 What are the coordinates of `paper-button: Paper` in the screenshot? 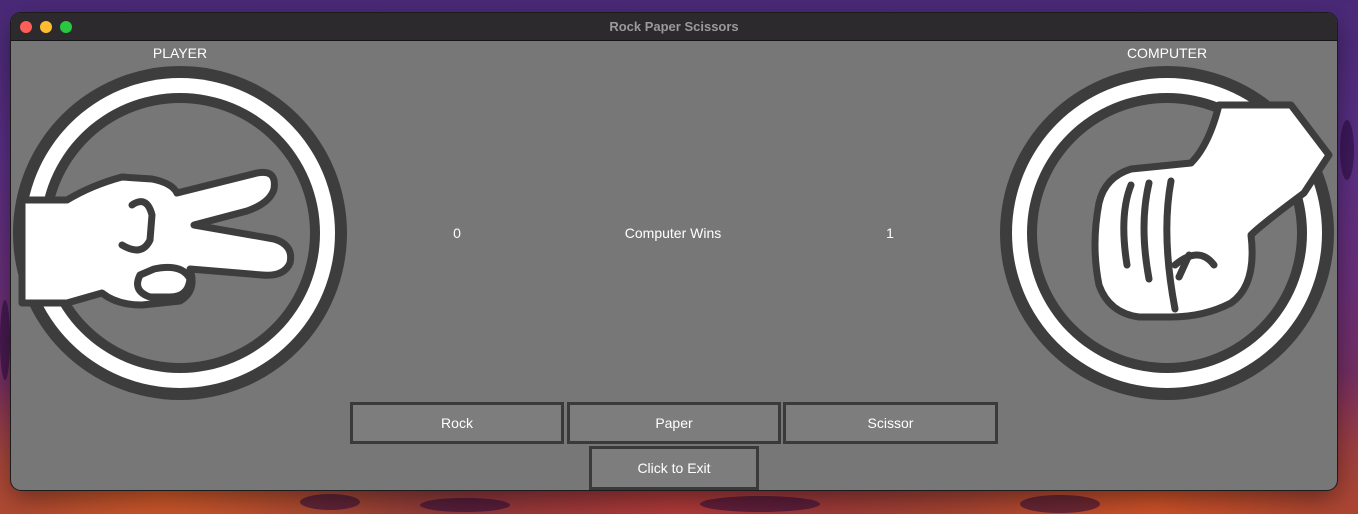 It's located at (674, 423).